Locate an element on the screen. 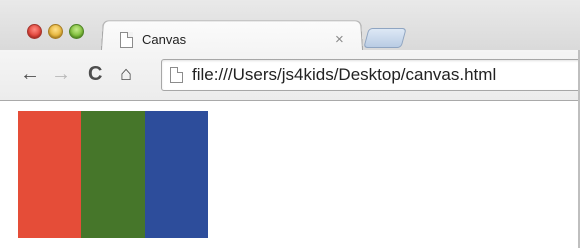 The width and height of the screenshot is (580, 248). tab-title: Canvas is located at coordinates (164, 39).